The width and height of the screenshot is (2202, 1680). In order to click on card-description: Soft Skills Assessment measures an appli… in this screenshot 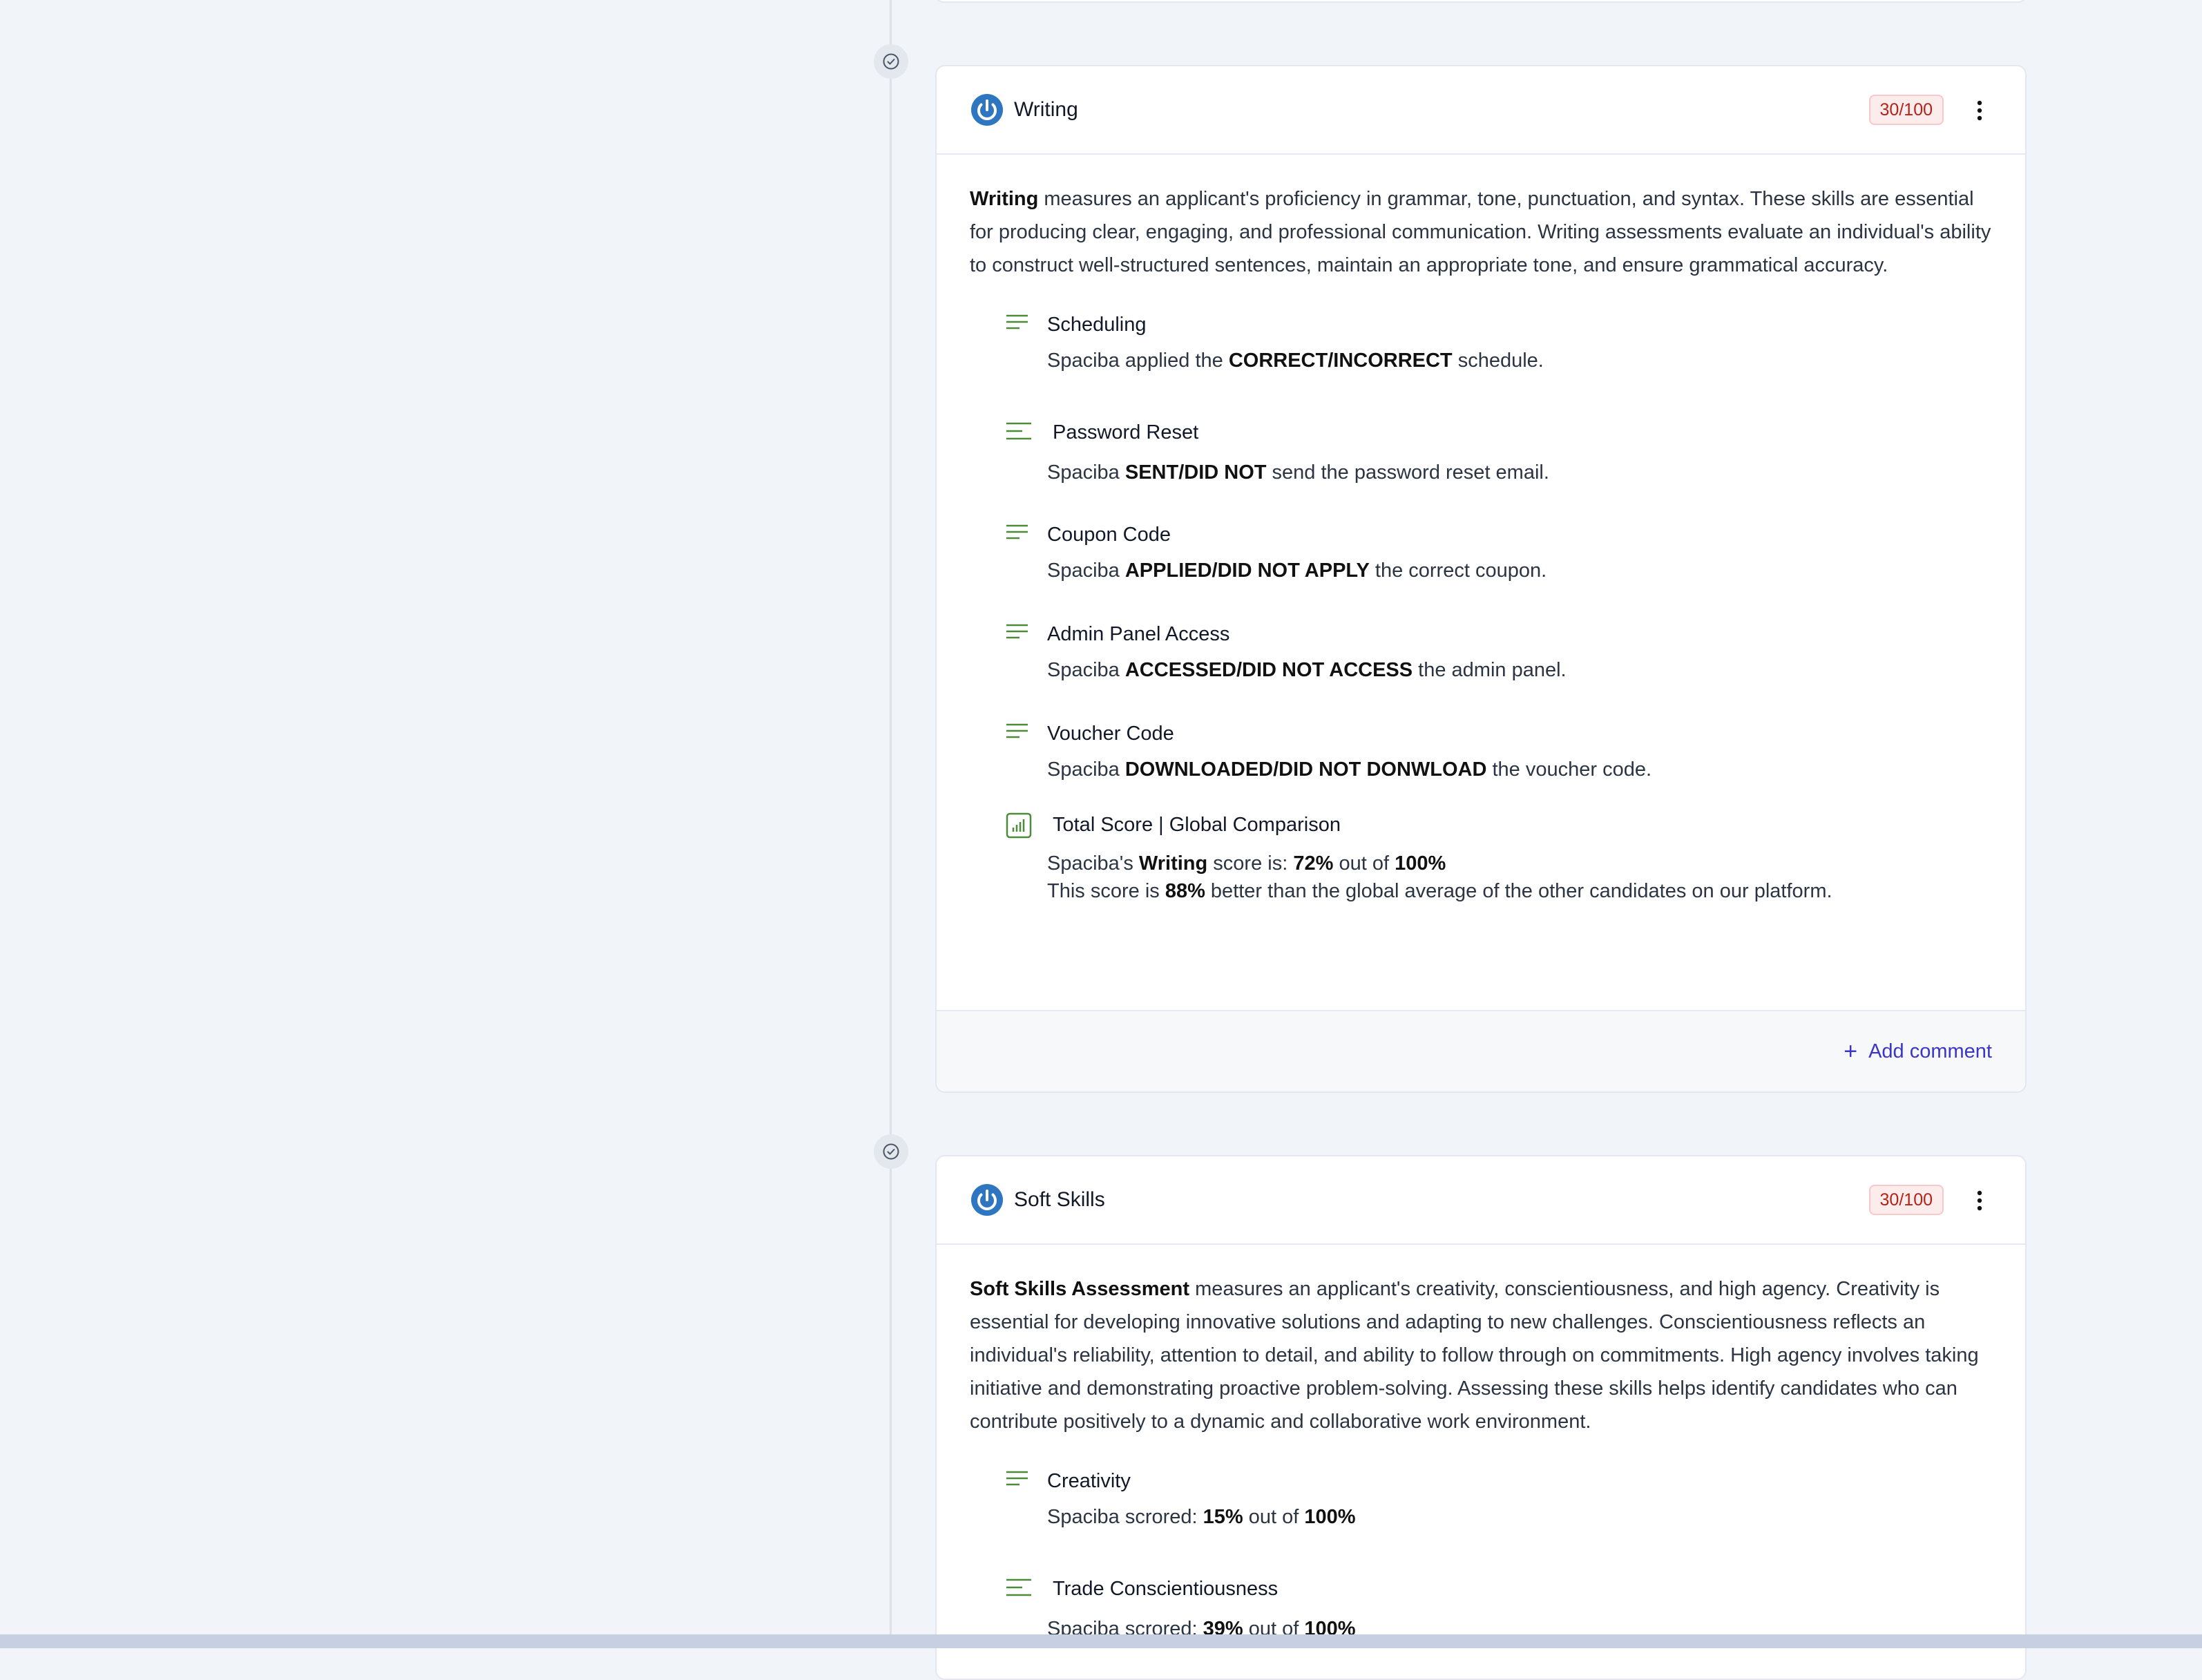, I will do `click(1481, 1355)`.